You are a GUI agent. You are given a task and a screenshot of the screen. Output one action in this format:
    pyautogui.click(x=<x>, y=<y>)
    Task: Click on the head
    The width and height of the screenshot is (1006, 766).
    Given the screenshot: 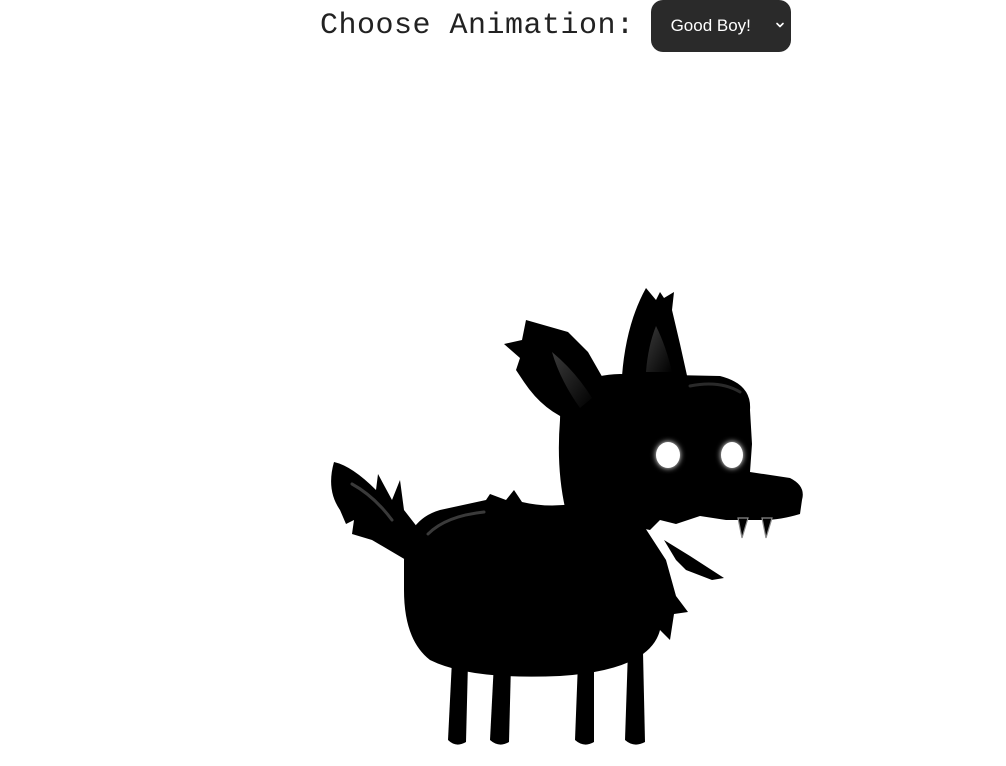 What is the action you would take?
    pyautogui.click(x=680, y=452)
    